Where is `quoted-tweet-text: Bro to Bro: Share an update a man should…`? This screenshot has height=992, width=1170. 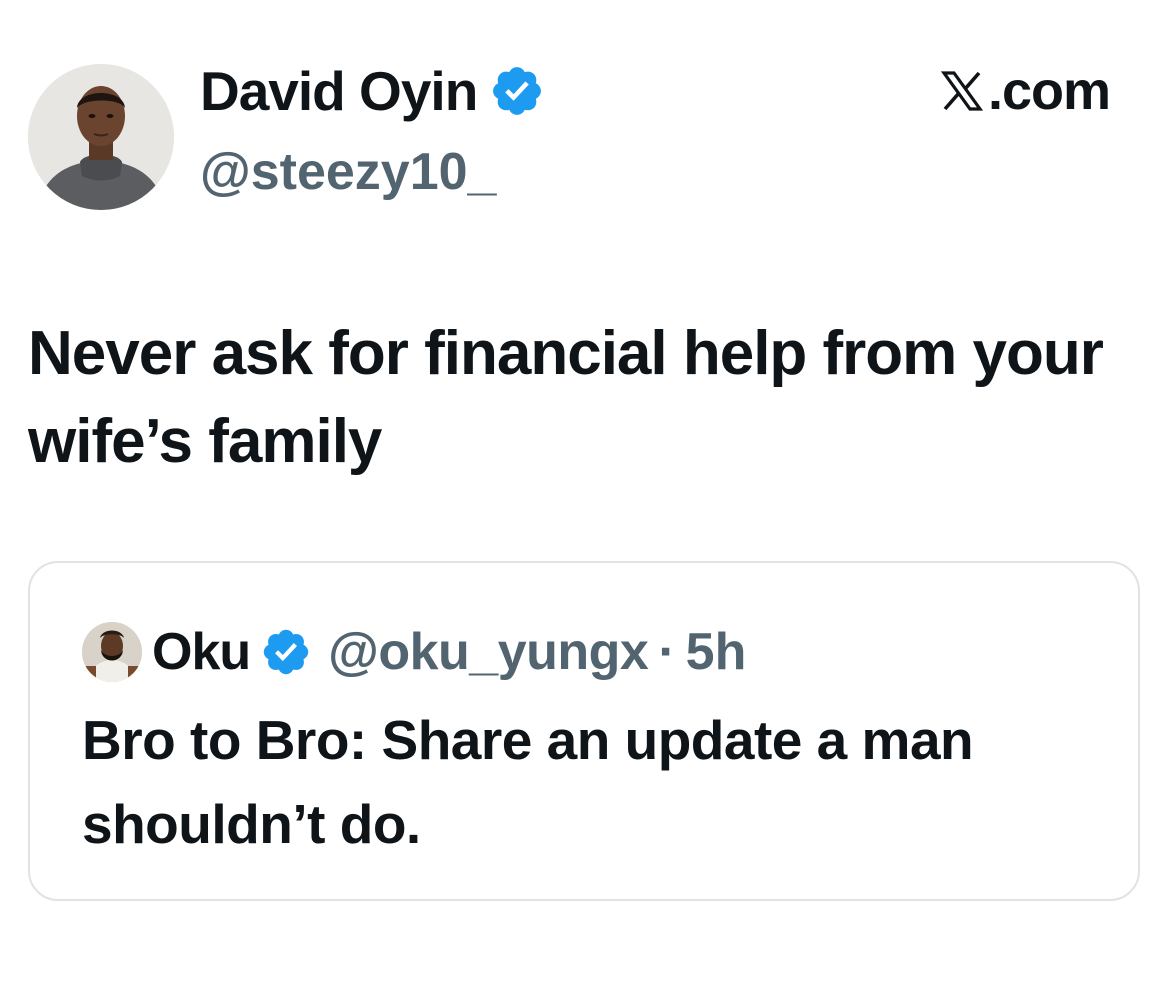 quoted-tweet-text: Bro to Bro: Share an update a man should… is located at coordinates (528, 782).